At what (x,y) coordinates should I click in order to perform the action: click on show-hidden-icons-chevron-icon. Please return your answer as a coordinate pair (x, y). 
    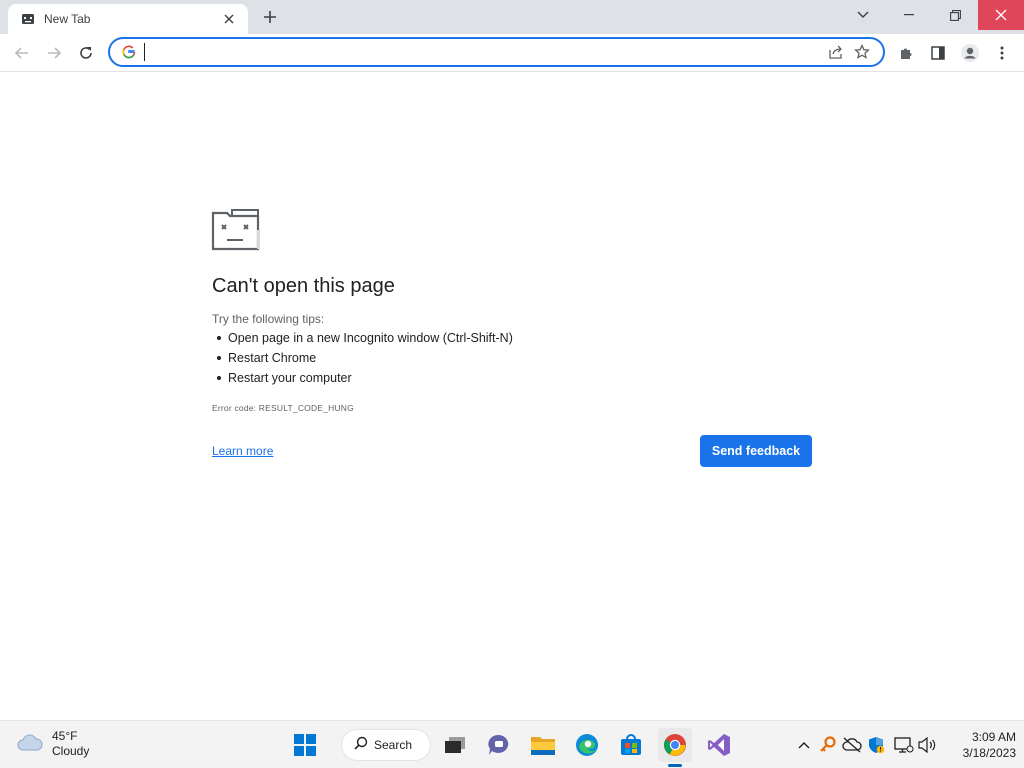
    Looking at the image, I should click on (804, 745).